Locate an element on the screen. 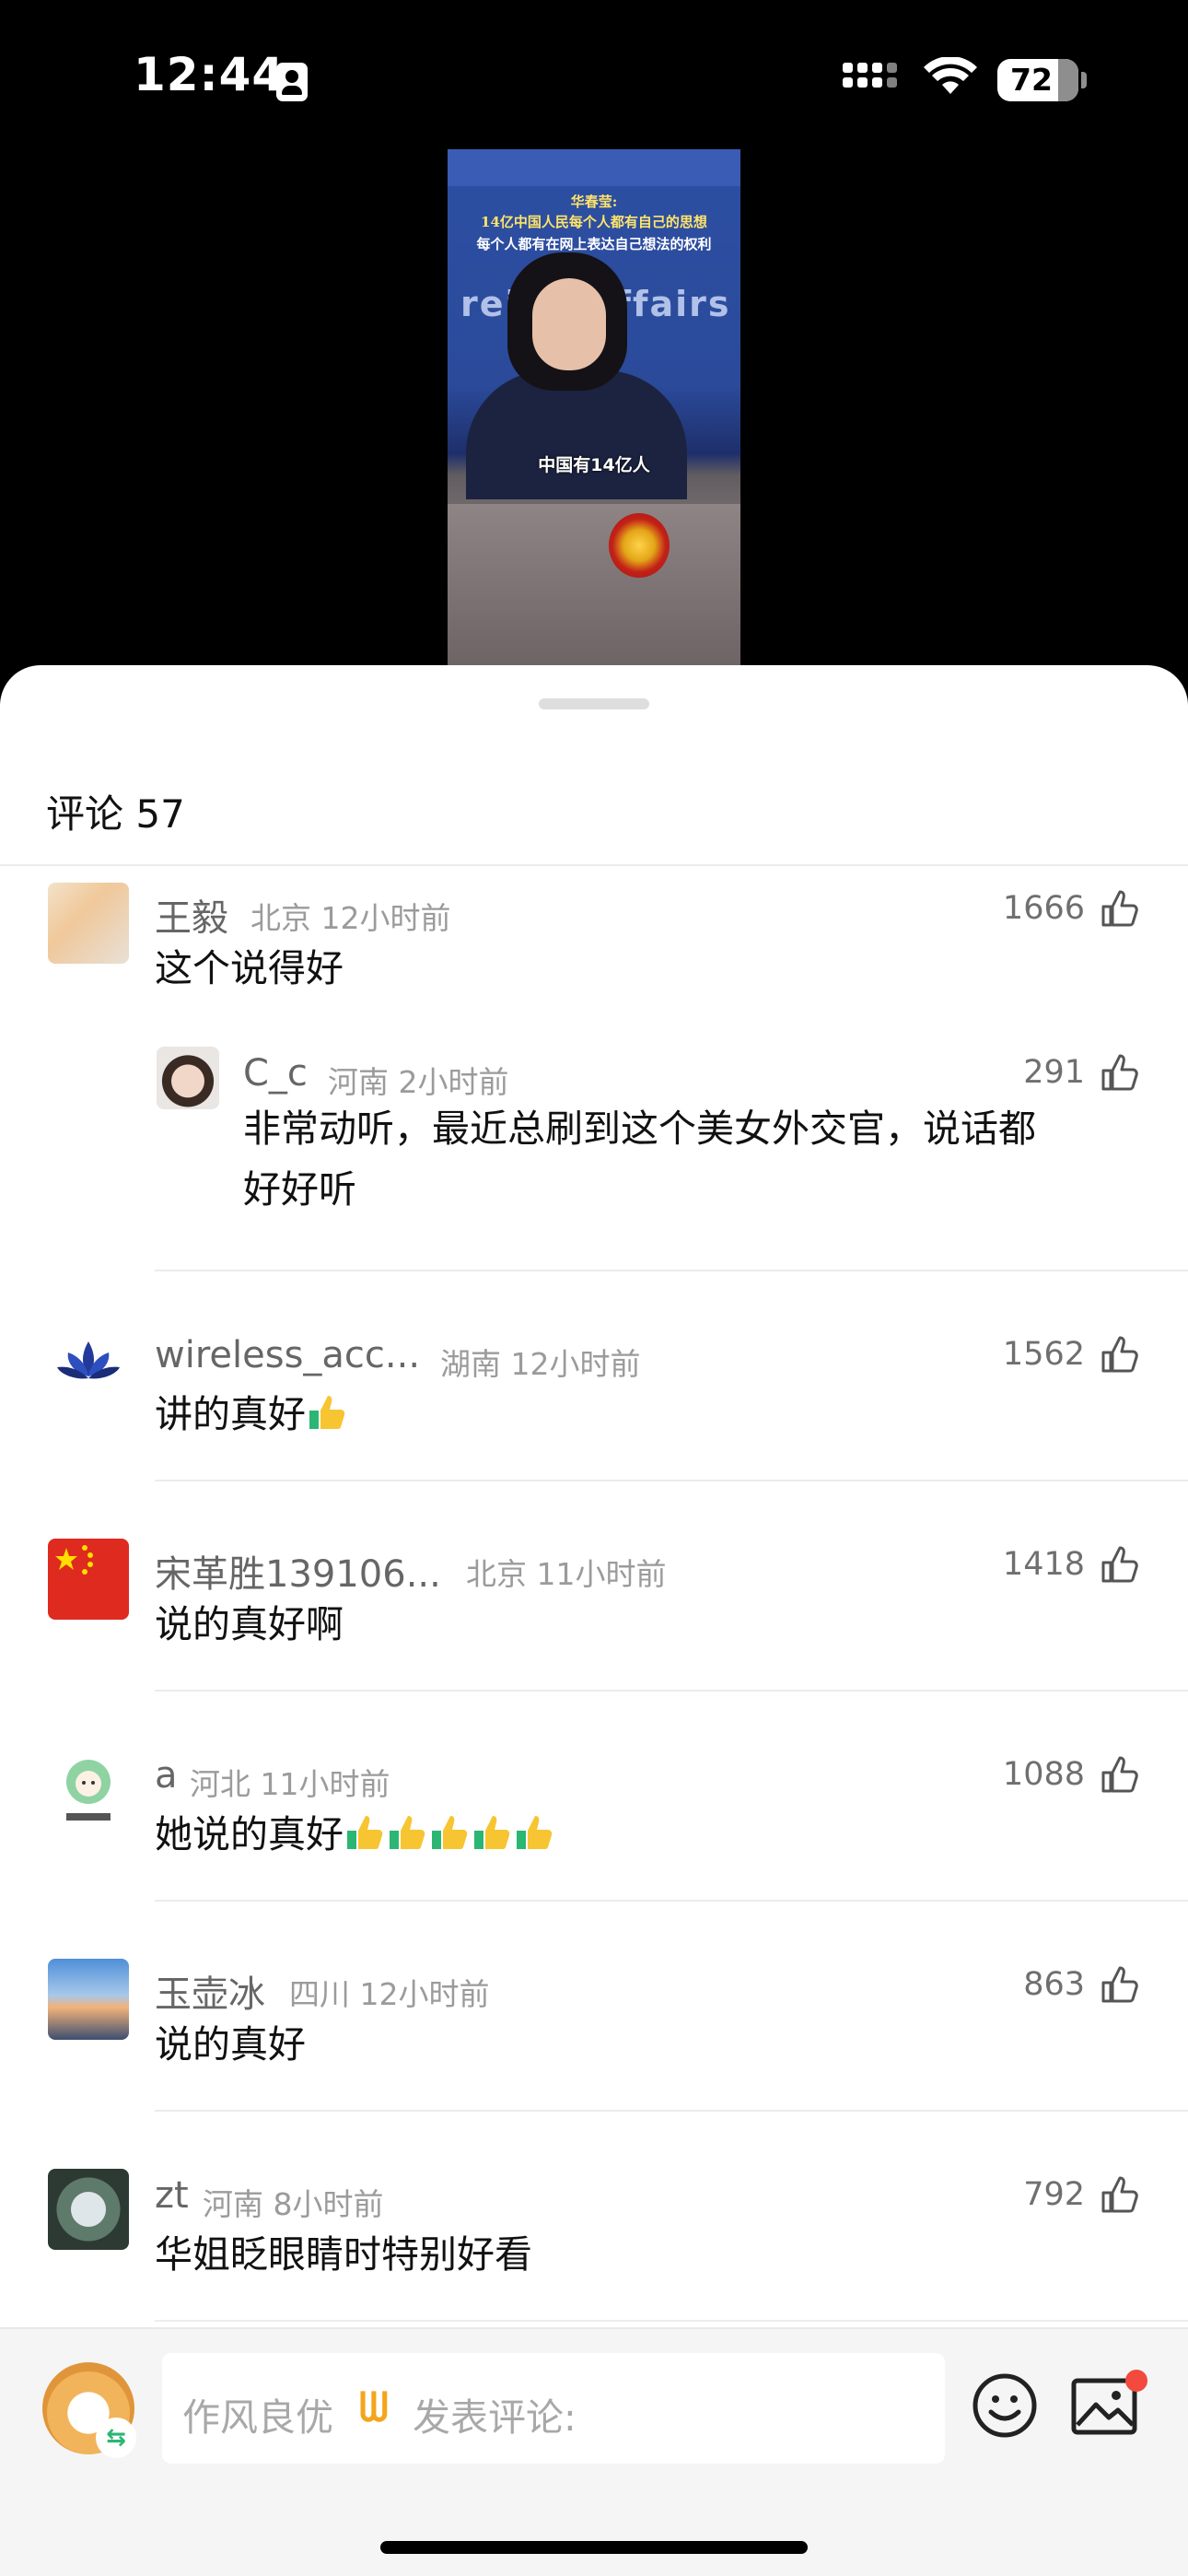  like-count: 1418 is located at coordinates (1043, 1564).